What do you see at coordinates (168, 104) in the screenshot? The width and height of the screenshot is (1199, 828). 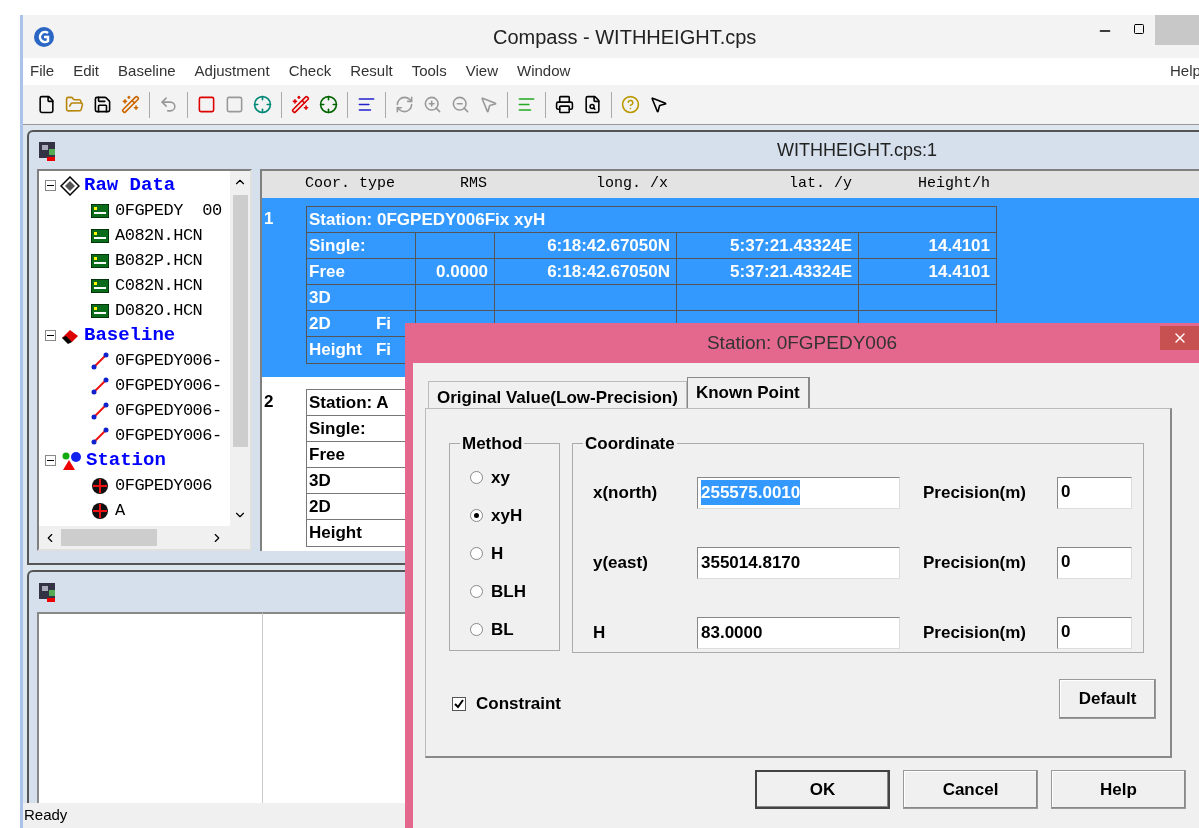 I see `undo-icon` at bounding box center [168, 104].